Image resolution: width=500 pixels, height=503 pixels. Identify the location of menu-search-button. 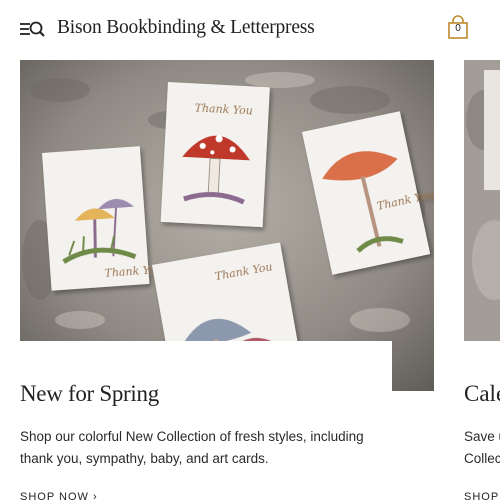
(33, 29).